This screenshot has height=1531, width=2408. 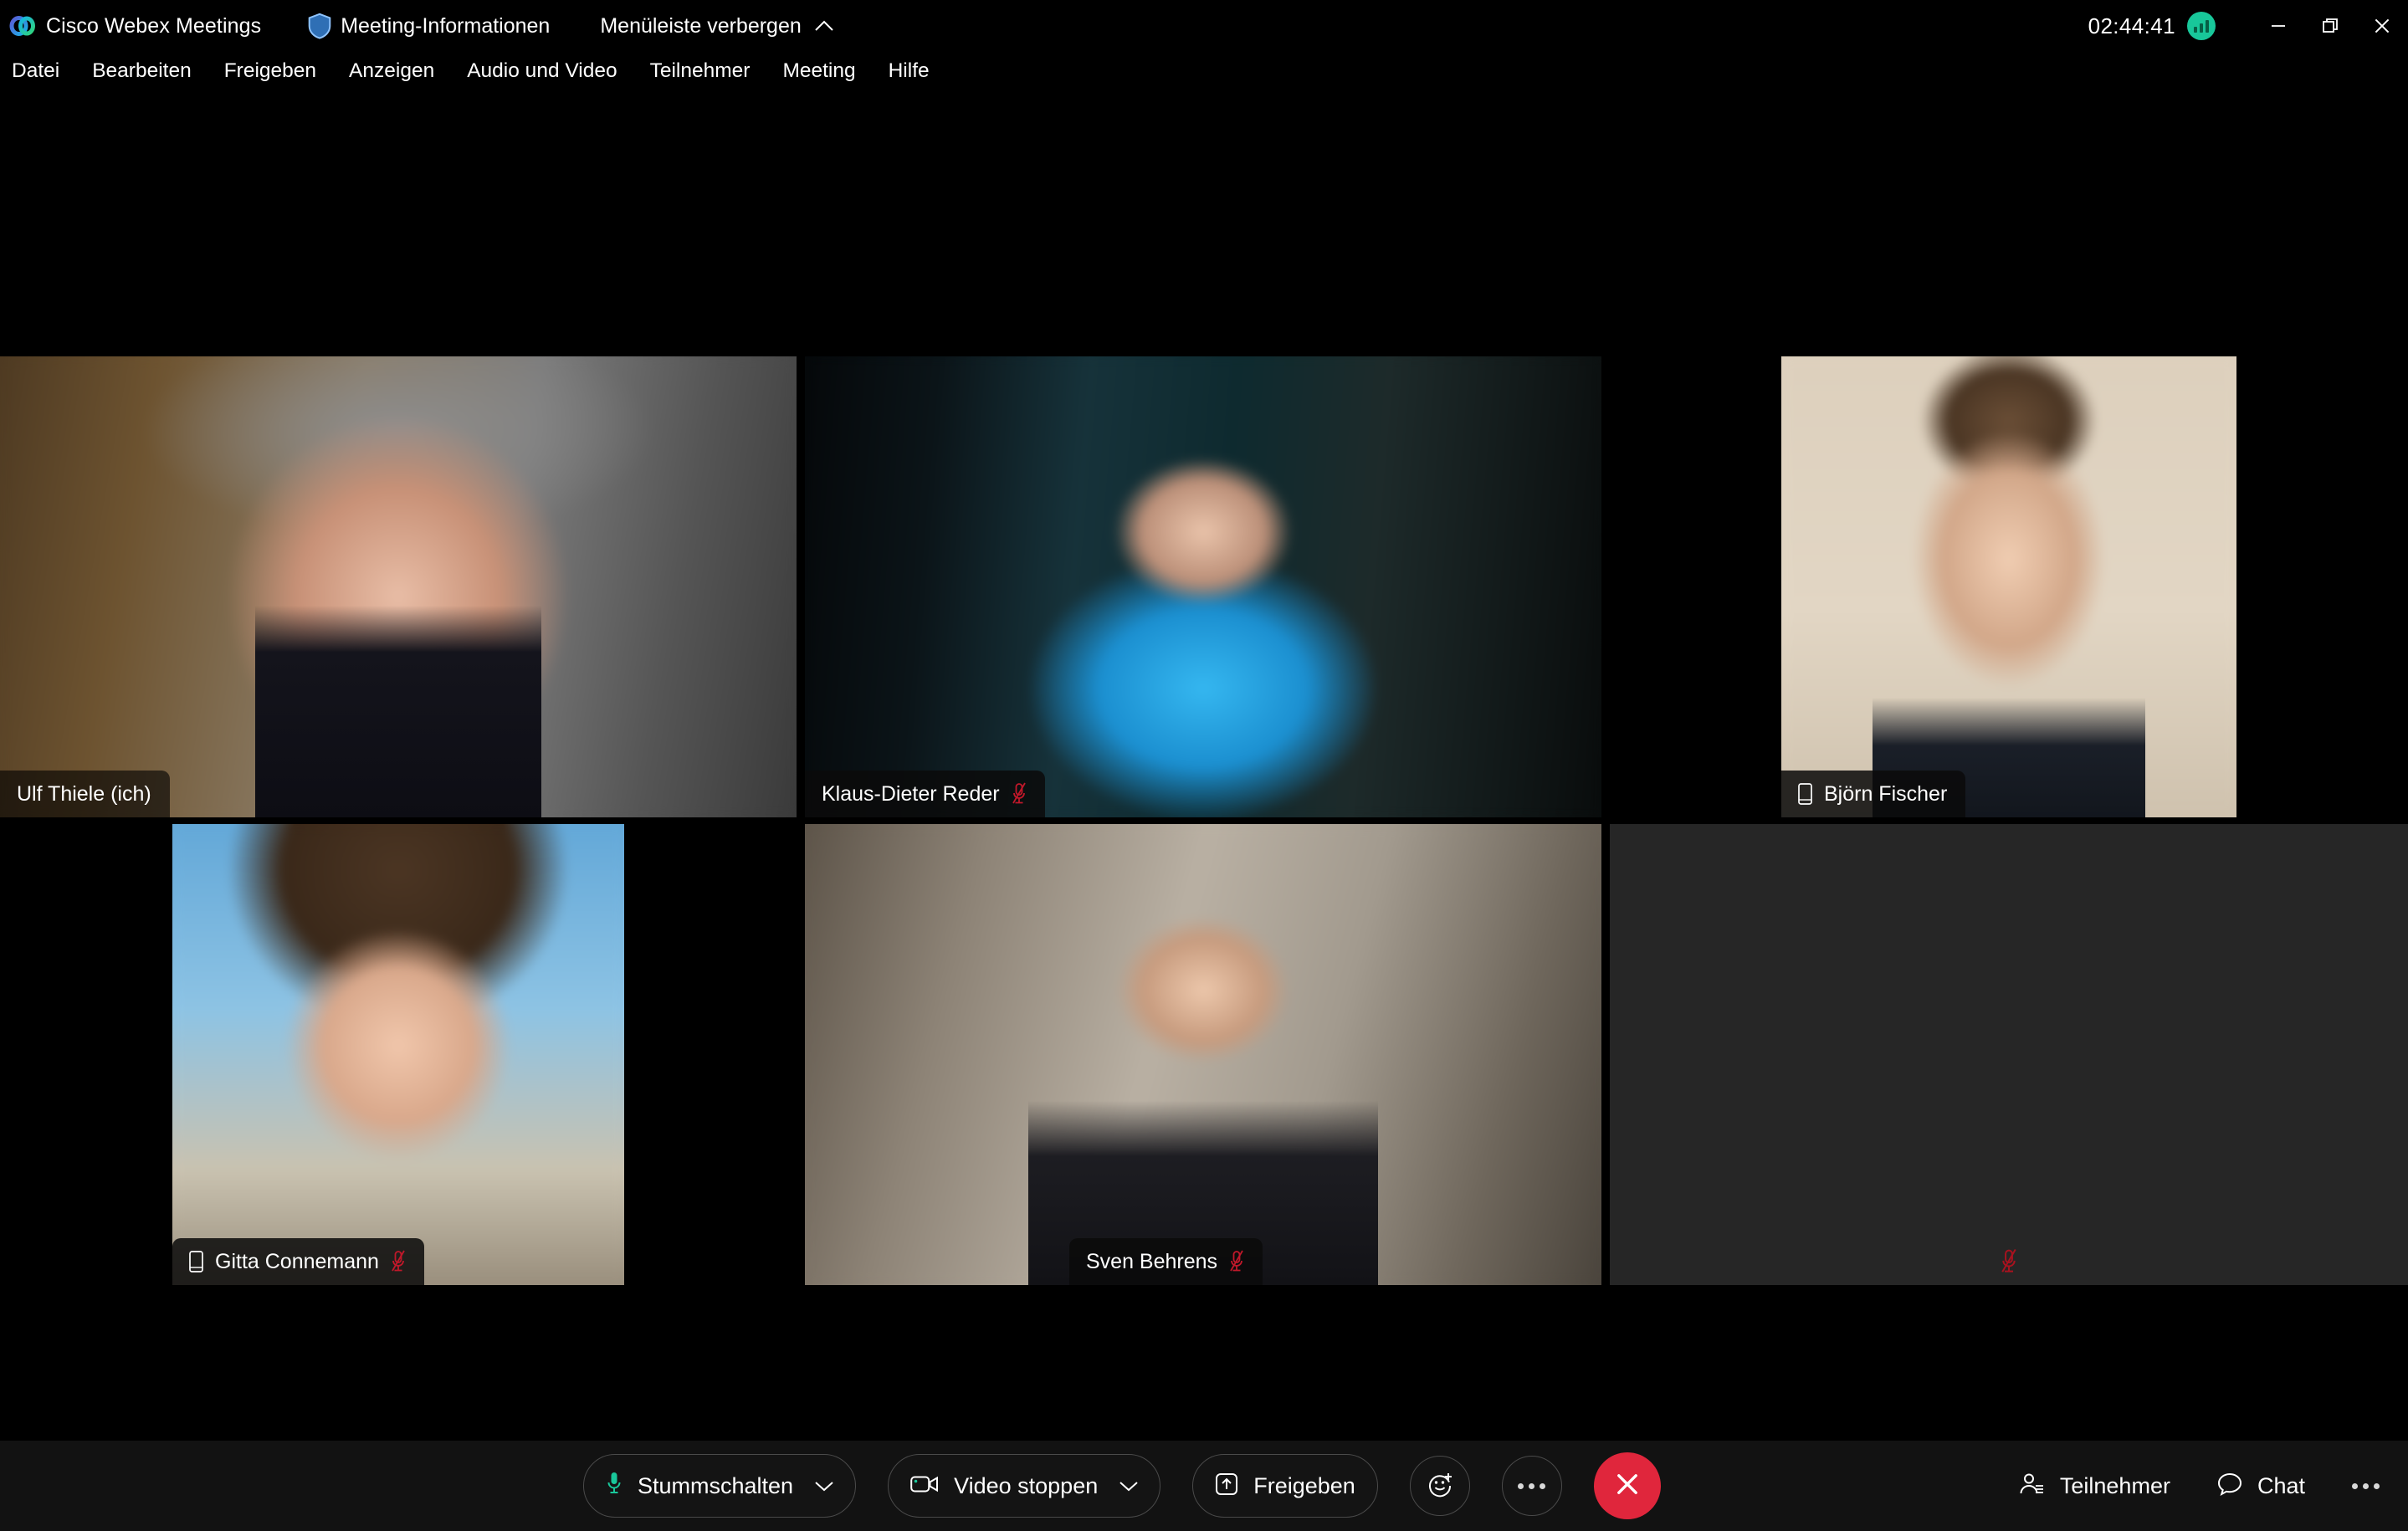 What do you see at coordinates (1886, 793) in the screenshot?
I see `participant-name: Björn Fischer` at bounding box center [1886, 793].